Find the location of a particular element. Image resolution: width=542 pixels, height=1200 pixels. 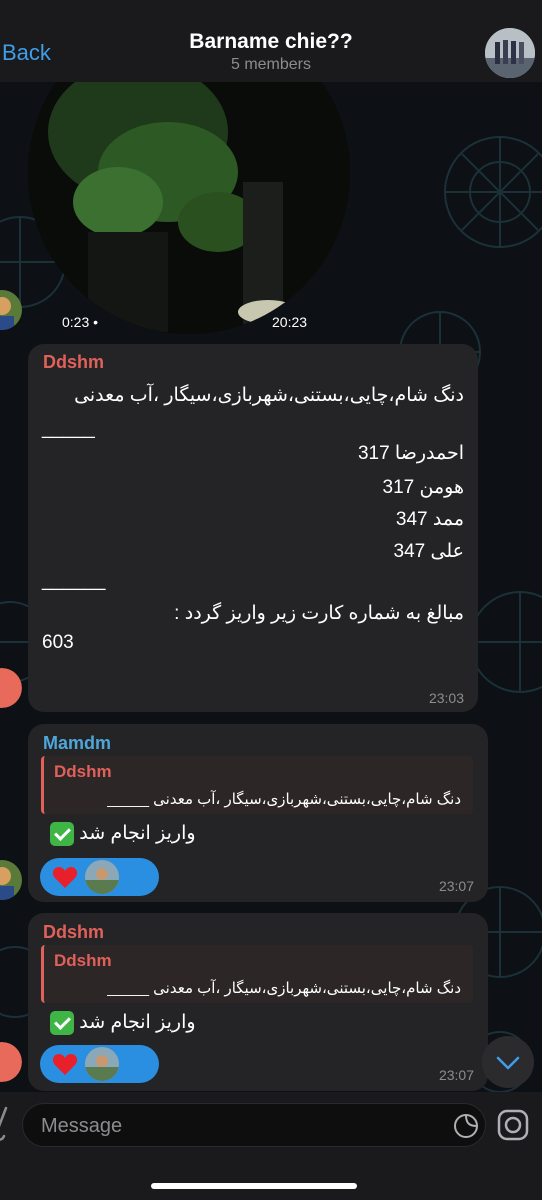

message-time: 23:03 is located at coordinates (446, 698).